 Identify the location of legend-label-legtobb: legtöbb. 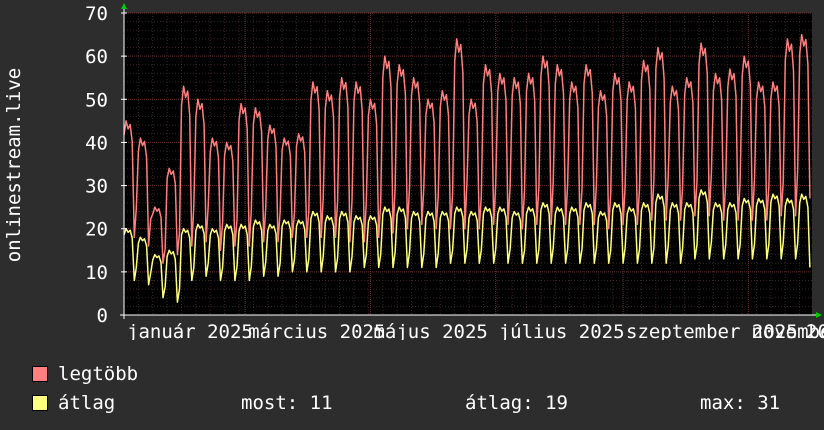
(98, 374).